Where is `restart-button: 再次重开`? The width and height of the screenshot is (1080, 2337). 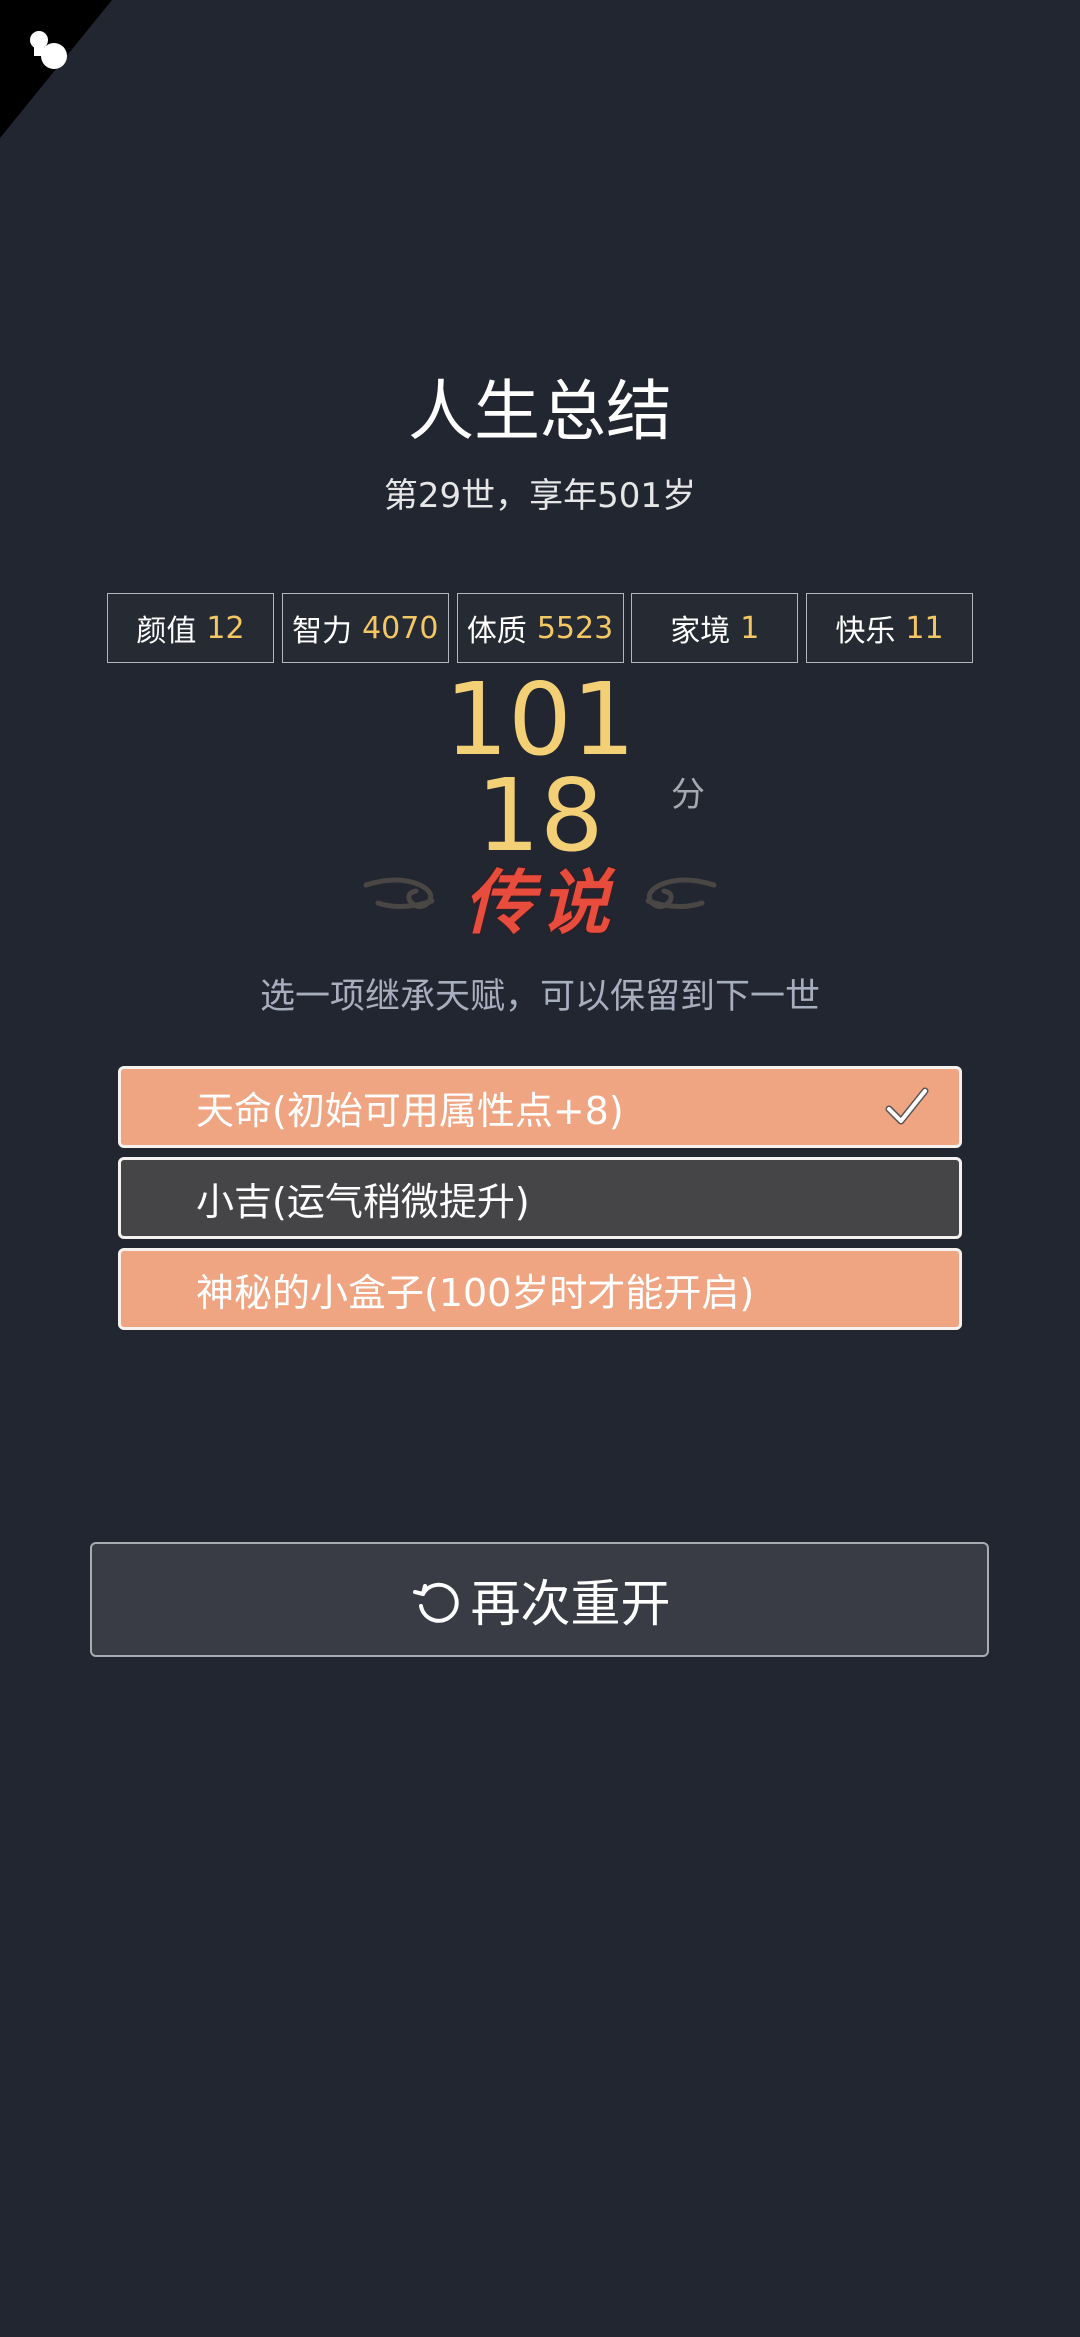
restart-button: 再次重开 is located at coordinates (539, 1599).